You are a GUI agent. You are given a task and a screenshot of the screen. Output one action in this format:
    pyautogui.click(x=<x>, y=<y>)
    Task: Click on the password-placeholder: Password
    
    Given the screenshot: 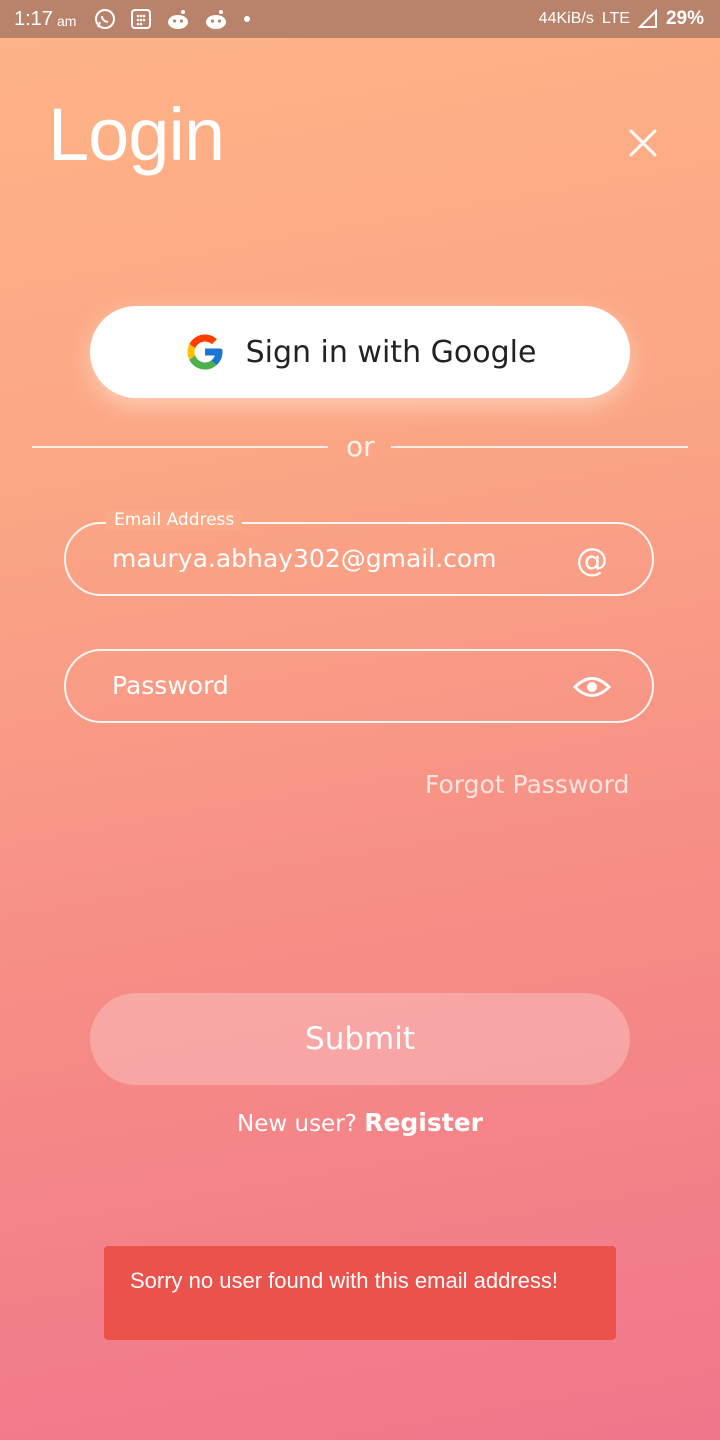 What is the action you would take?
    pyautogui.click(x=170, y=685)
    